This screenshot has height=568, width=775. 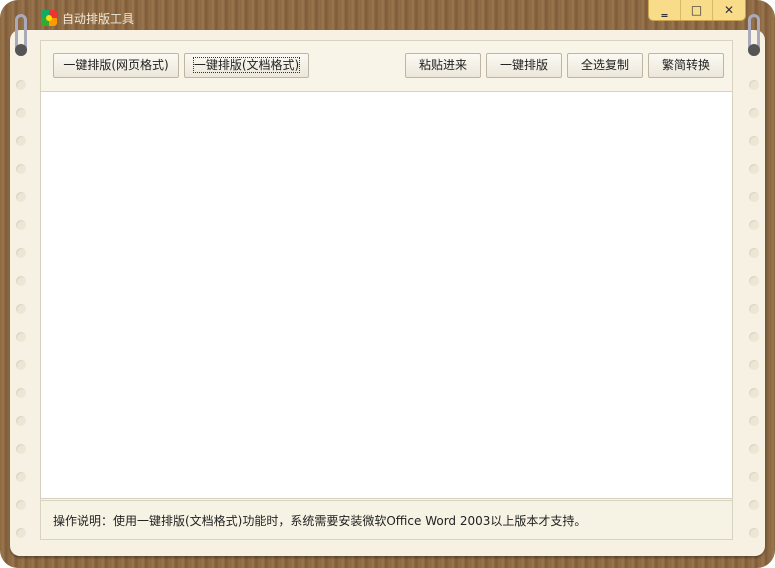 I want to click on paste-button: 粘贴进来, so click(x=443, y=65).